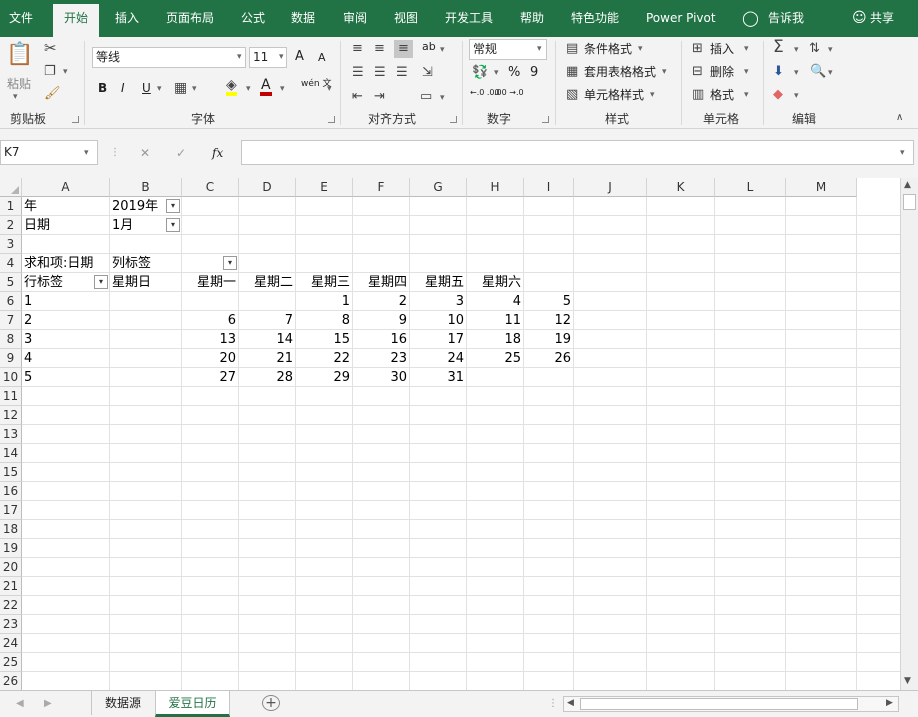 This screenshot has height=717, width=918. What do you see at coordinates (889, 703) in the screenshot?
I see `scroll-right-icon: ▶` at bounding box center [889, 703].